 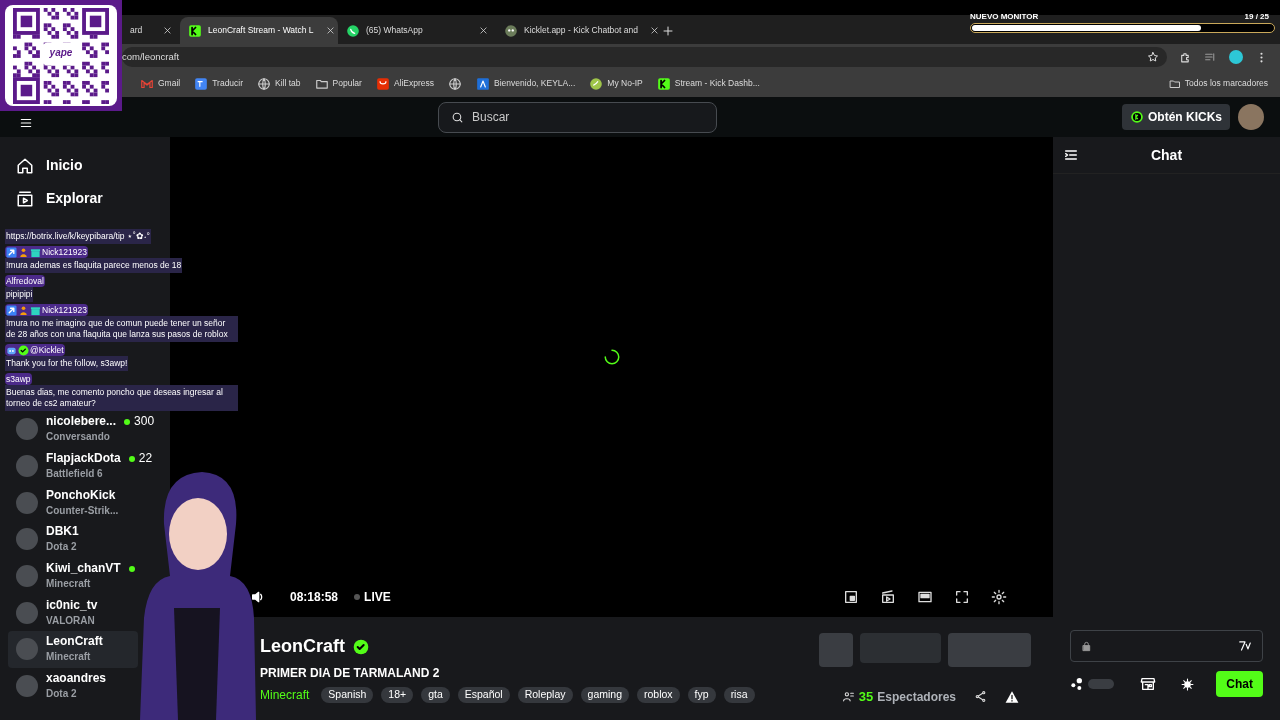 What do you see at coordinates (577, 117) in the screenshot?
I see `search-field: Buscar` at bounding box center [577, 117].